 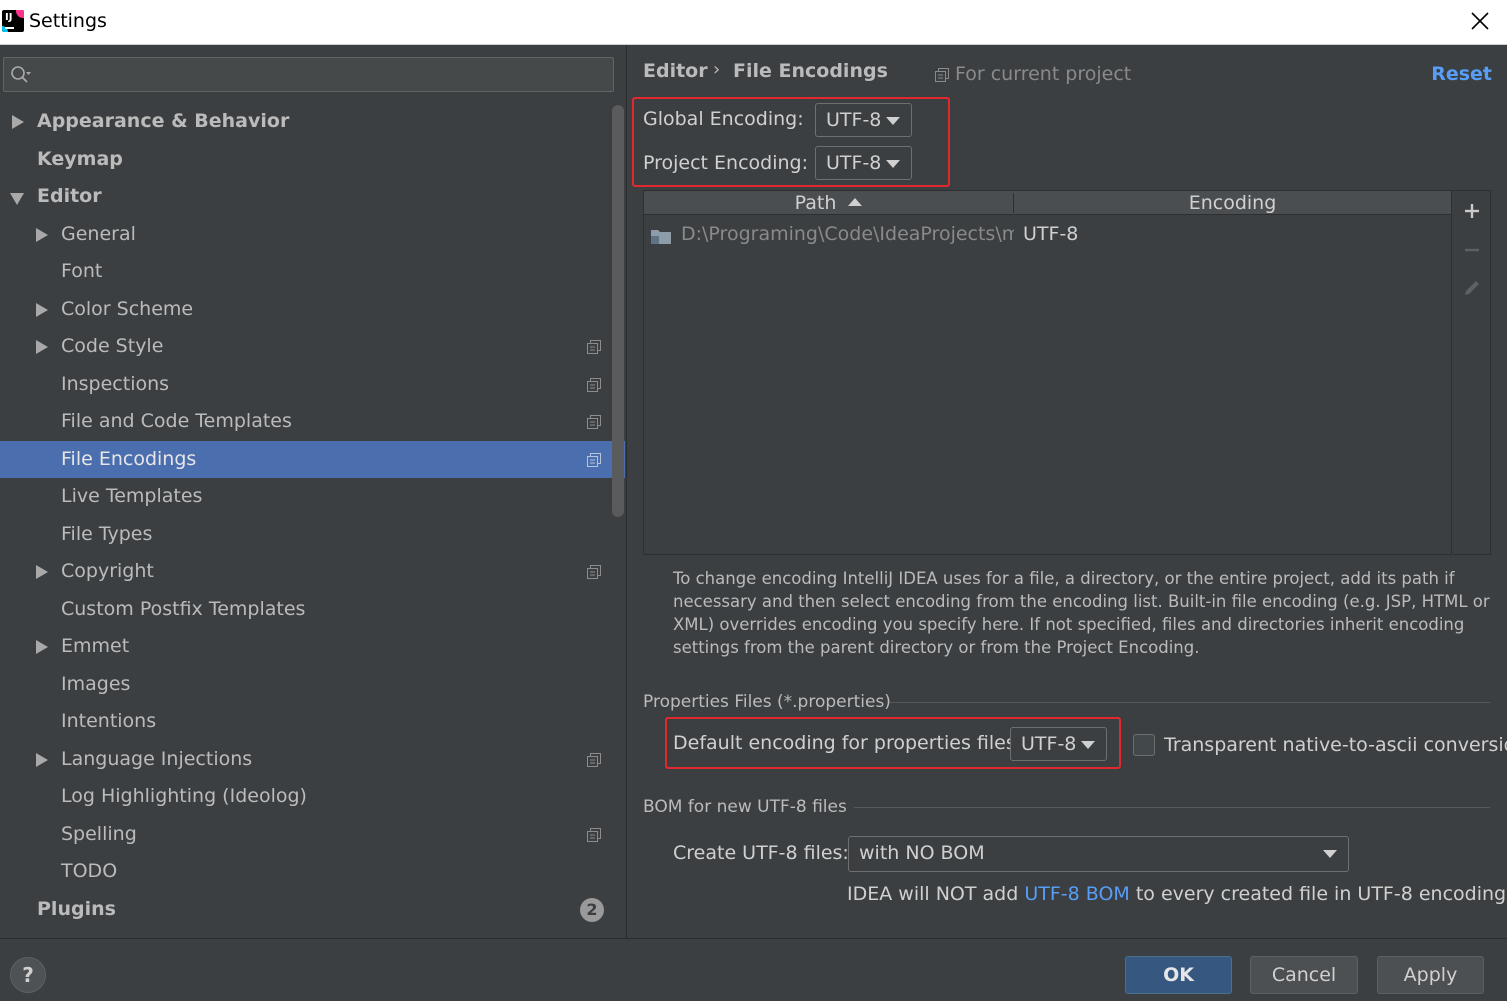 I want to click on sidebar-item-label: General, so click(x=98, y=234).